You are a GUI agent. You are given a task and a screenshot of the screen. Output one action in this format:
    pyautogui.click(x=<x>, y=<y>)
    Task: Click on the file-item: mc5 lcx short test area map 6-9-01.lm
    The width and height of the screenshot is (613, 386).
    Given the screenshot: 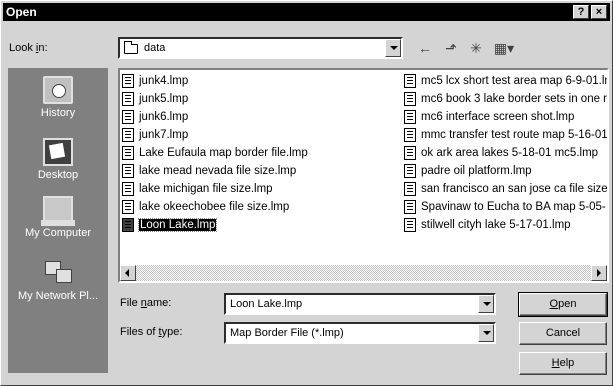 What is the action you would take?
    pyautogui.click(x=505, y=81)
    